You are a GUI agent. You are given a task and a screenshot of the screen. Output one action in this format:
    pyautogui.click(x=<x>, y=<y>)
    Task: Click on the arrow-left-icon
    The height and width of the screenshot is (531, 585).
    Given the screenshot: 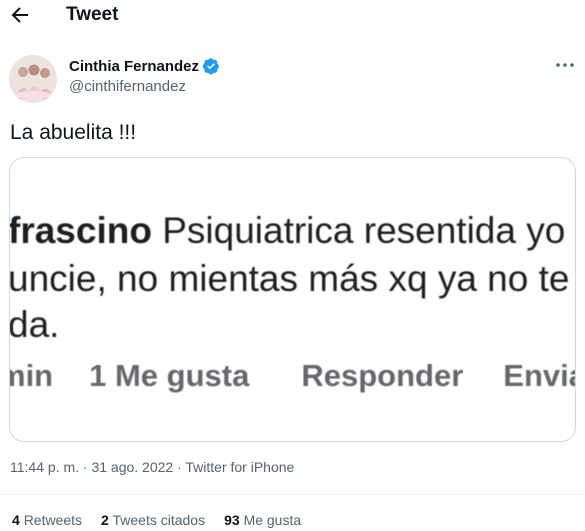 What is the action you would take?
    pyautogui.click(x=20, y=15)
    